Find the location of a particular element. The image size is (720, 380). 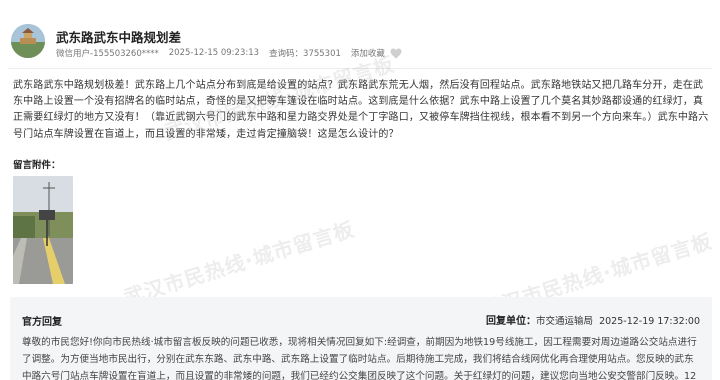

query-code: 查询码：3755301 is located at coordinates (305, 53).